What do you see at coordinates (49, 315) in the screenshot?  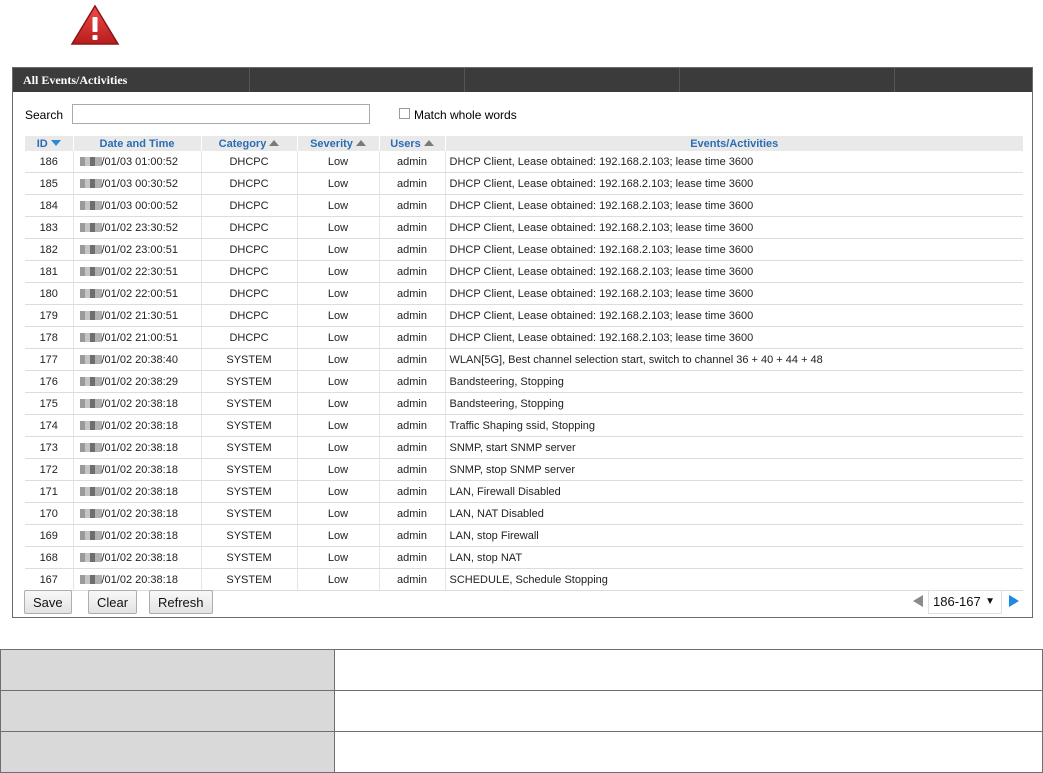 I see `cell-id: 179` at bounding box center [49, 315].